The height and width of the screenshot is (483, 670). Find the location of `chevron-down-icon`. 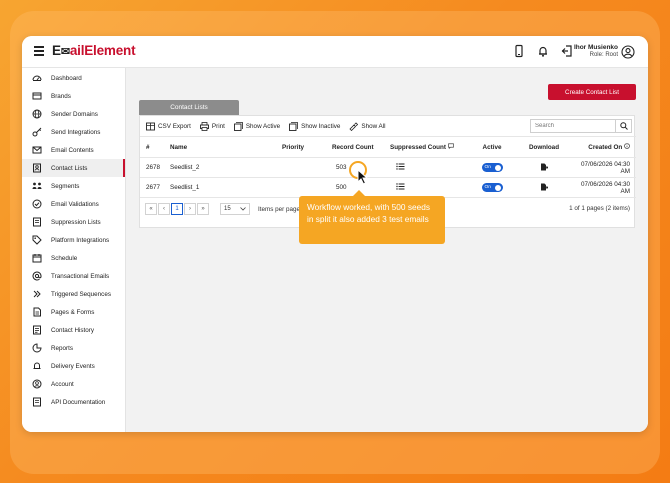

chevron-down-icon is located at coordinates (243, 209).